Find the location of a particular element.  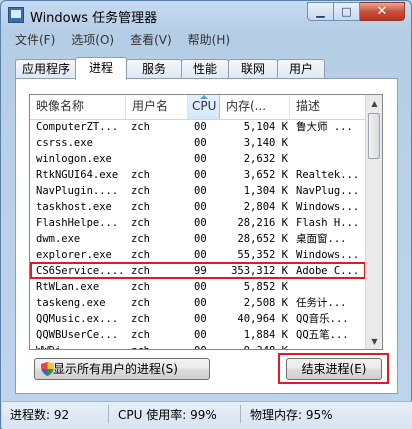

end-process-highlight-outline is located at coordinates (333, 368).